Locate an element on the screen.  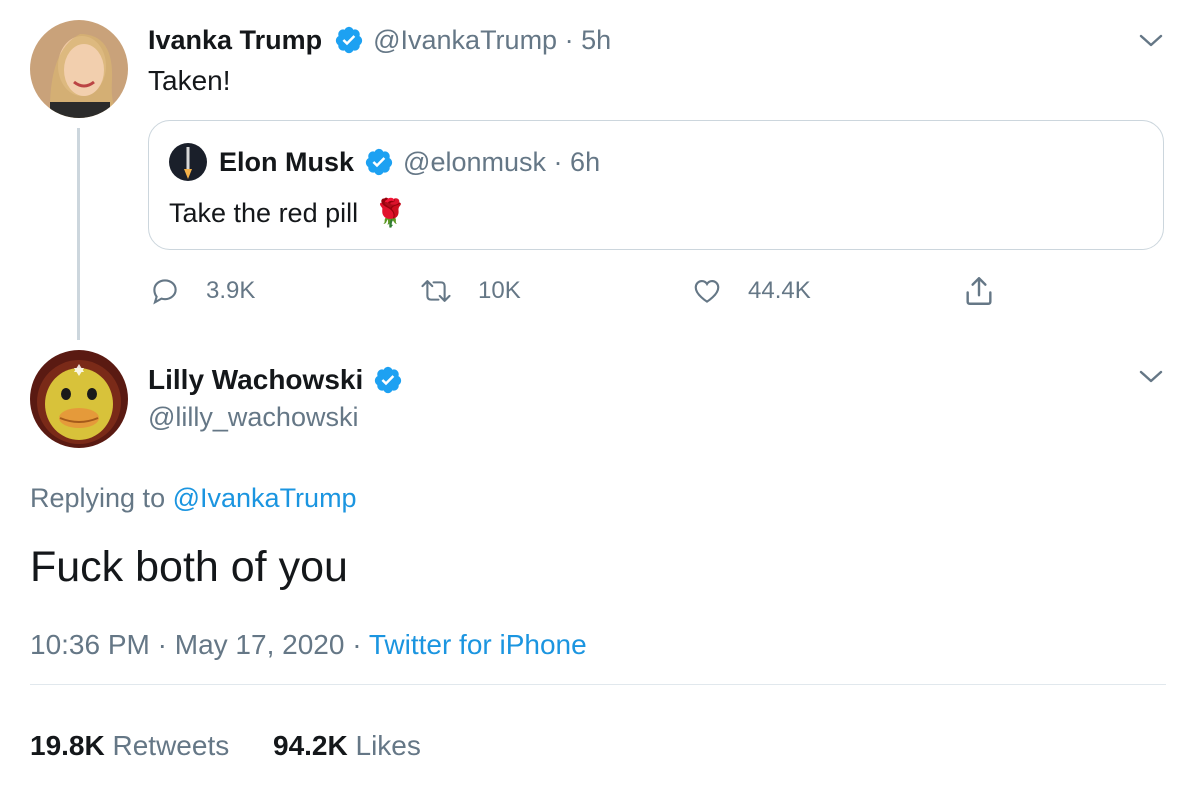
retweets-stat: 19.8K Retweets is located at coordinates (133, 745).